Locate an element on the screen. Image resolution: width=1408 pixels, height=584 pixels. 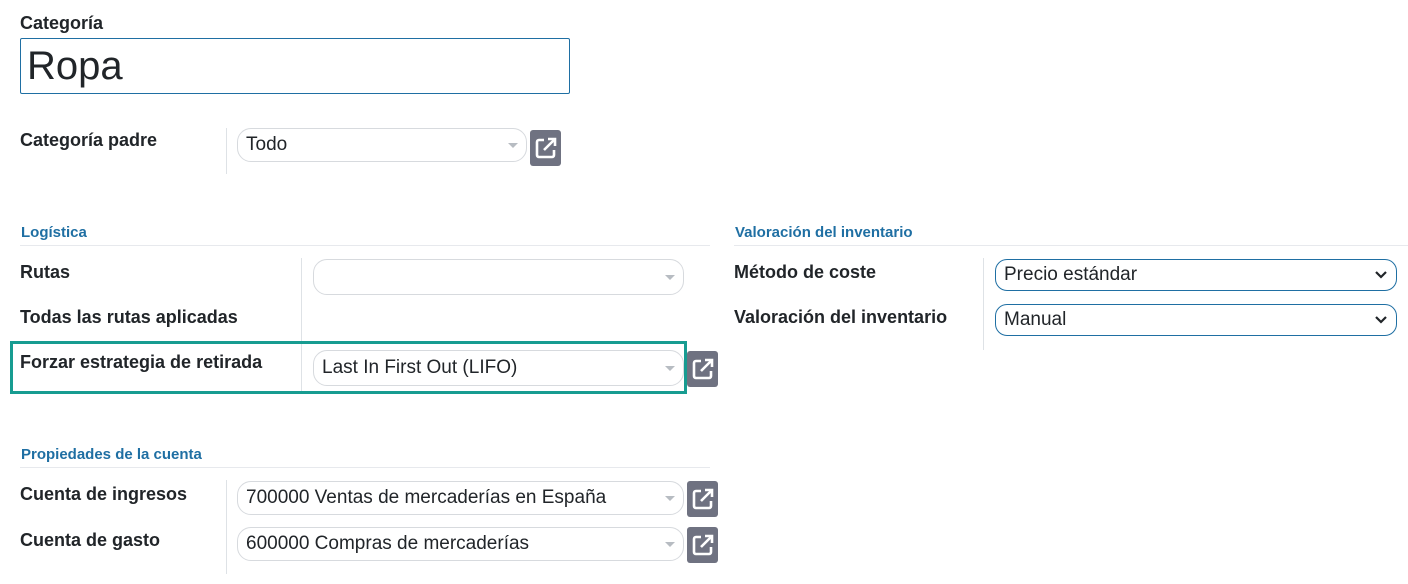
valuation-section-title: Valoración del inventario is located at coordinates (824, 232).